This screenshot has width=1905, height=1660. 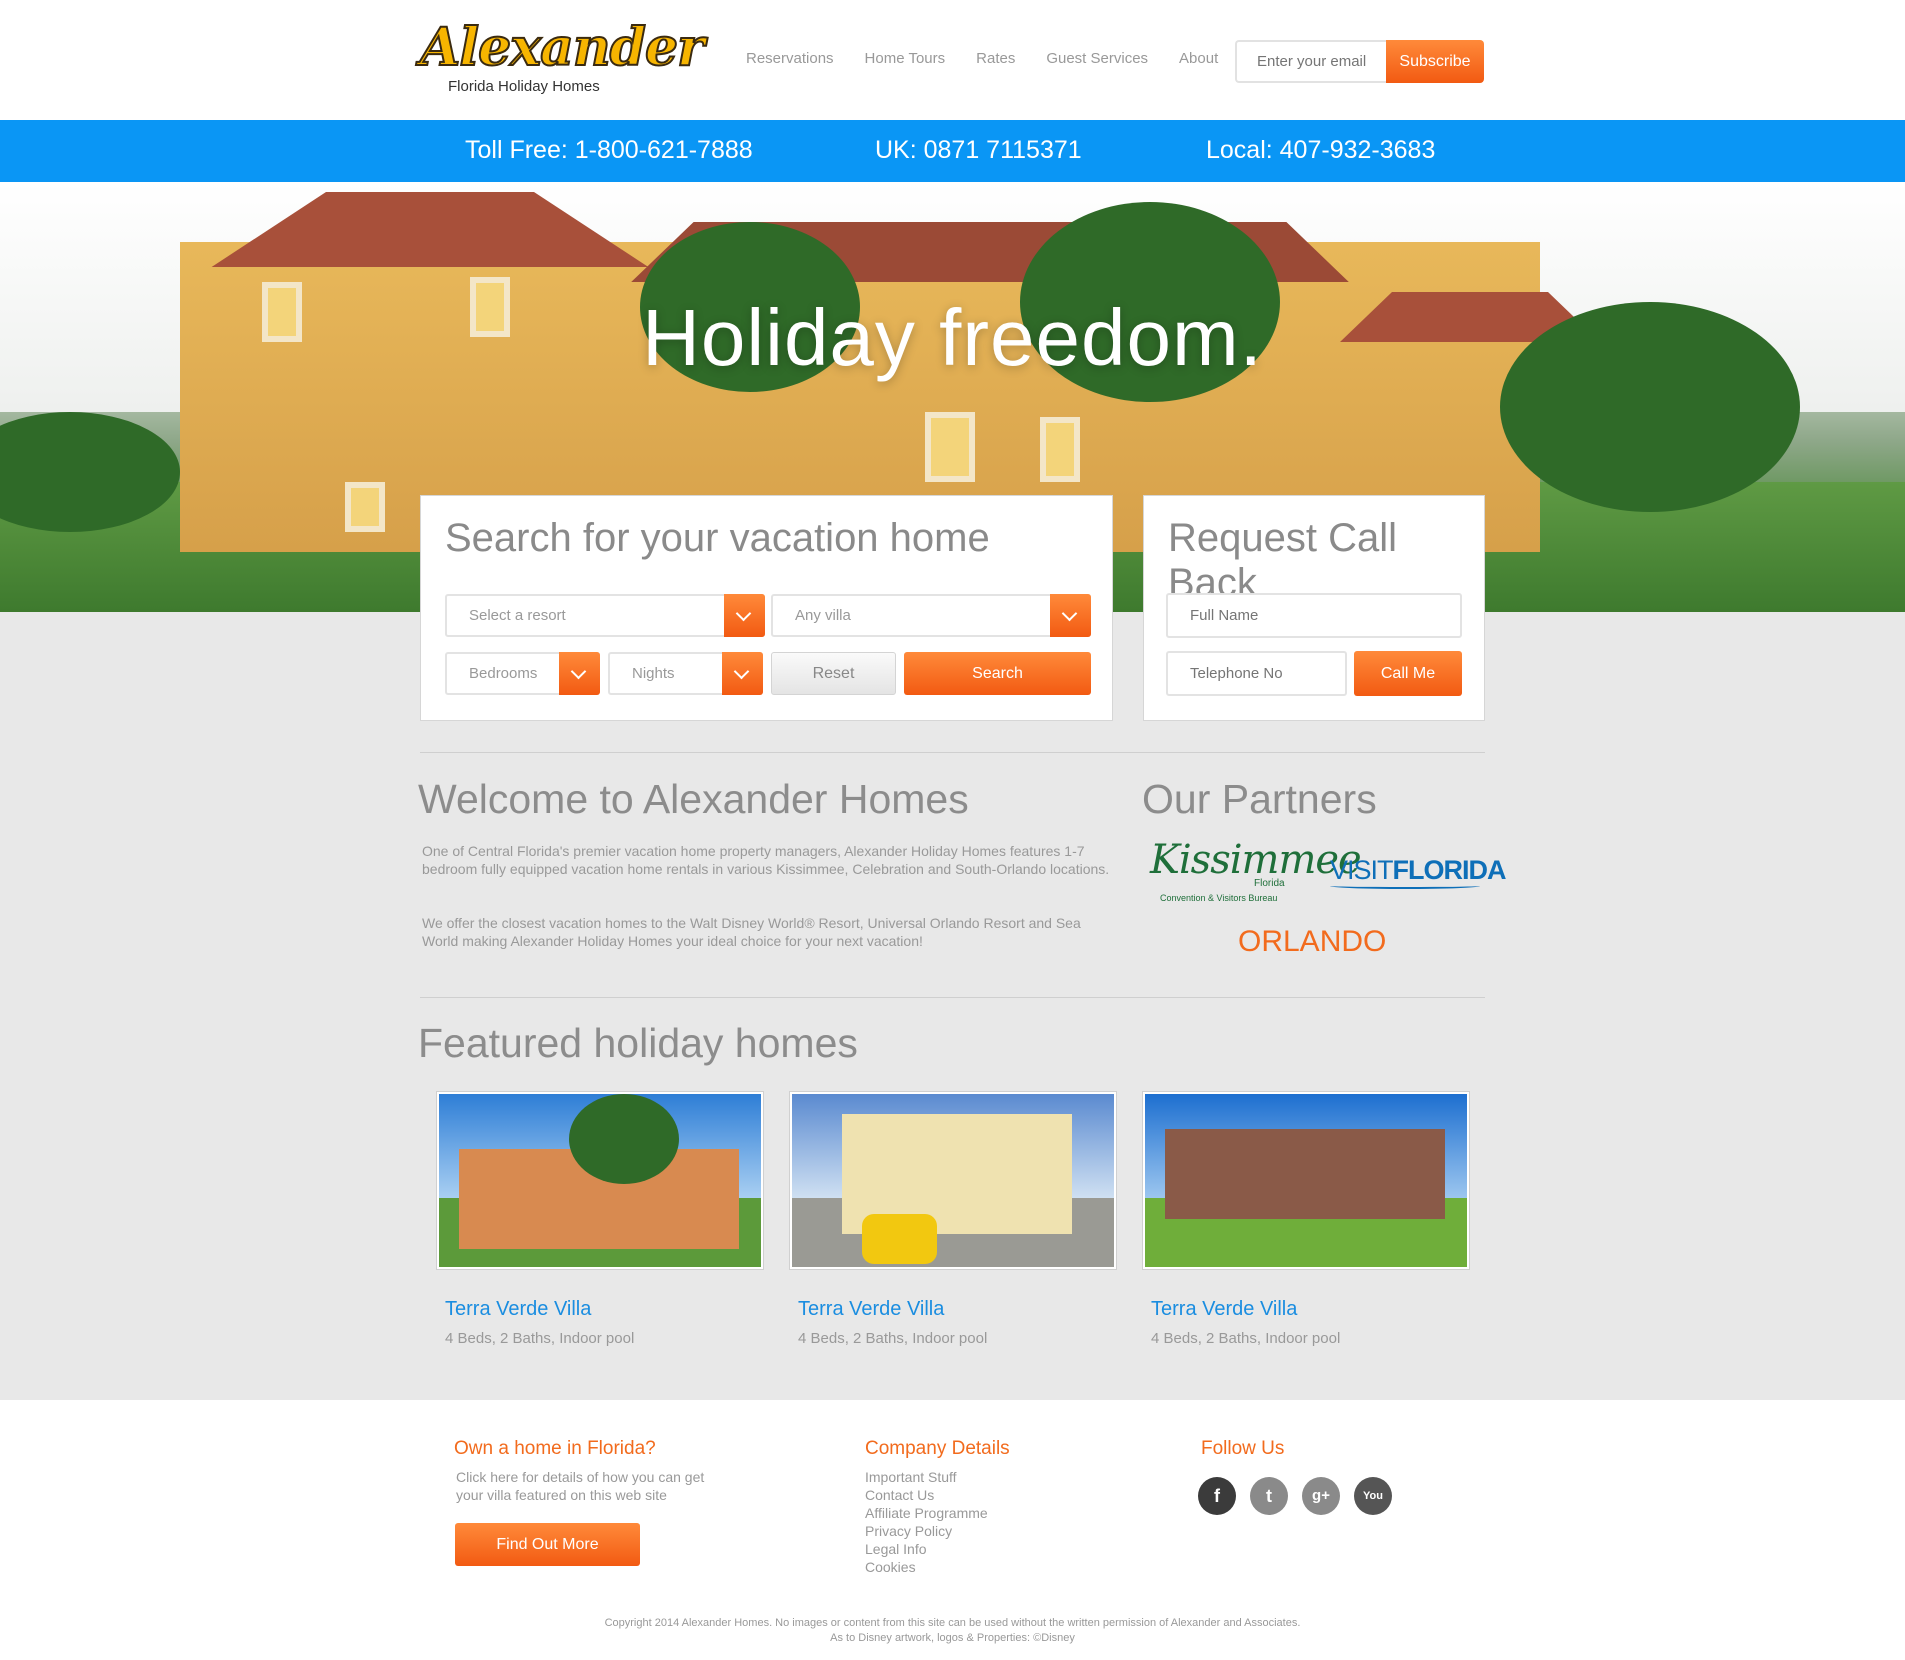 What do you see at coordinates (555, 1448) in the screenshot?
I see `own-home-title: Own a home in Florida?` at bounding box center [555, 1448].